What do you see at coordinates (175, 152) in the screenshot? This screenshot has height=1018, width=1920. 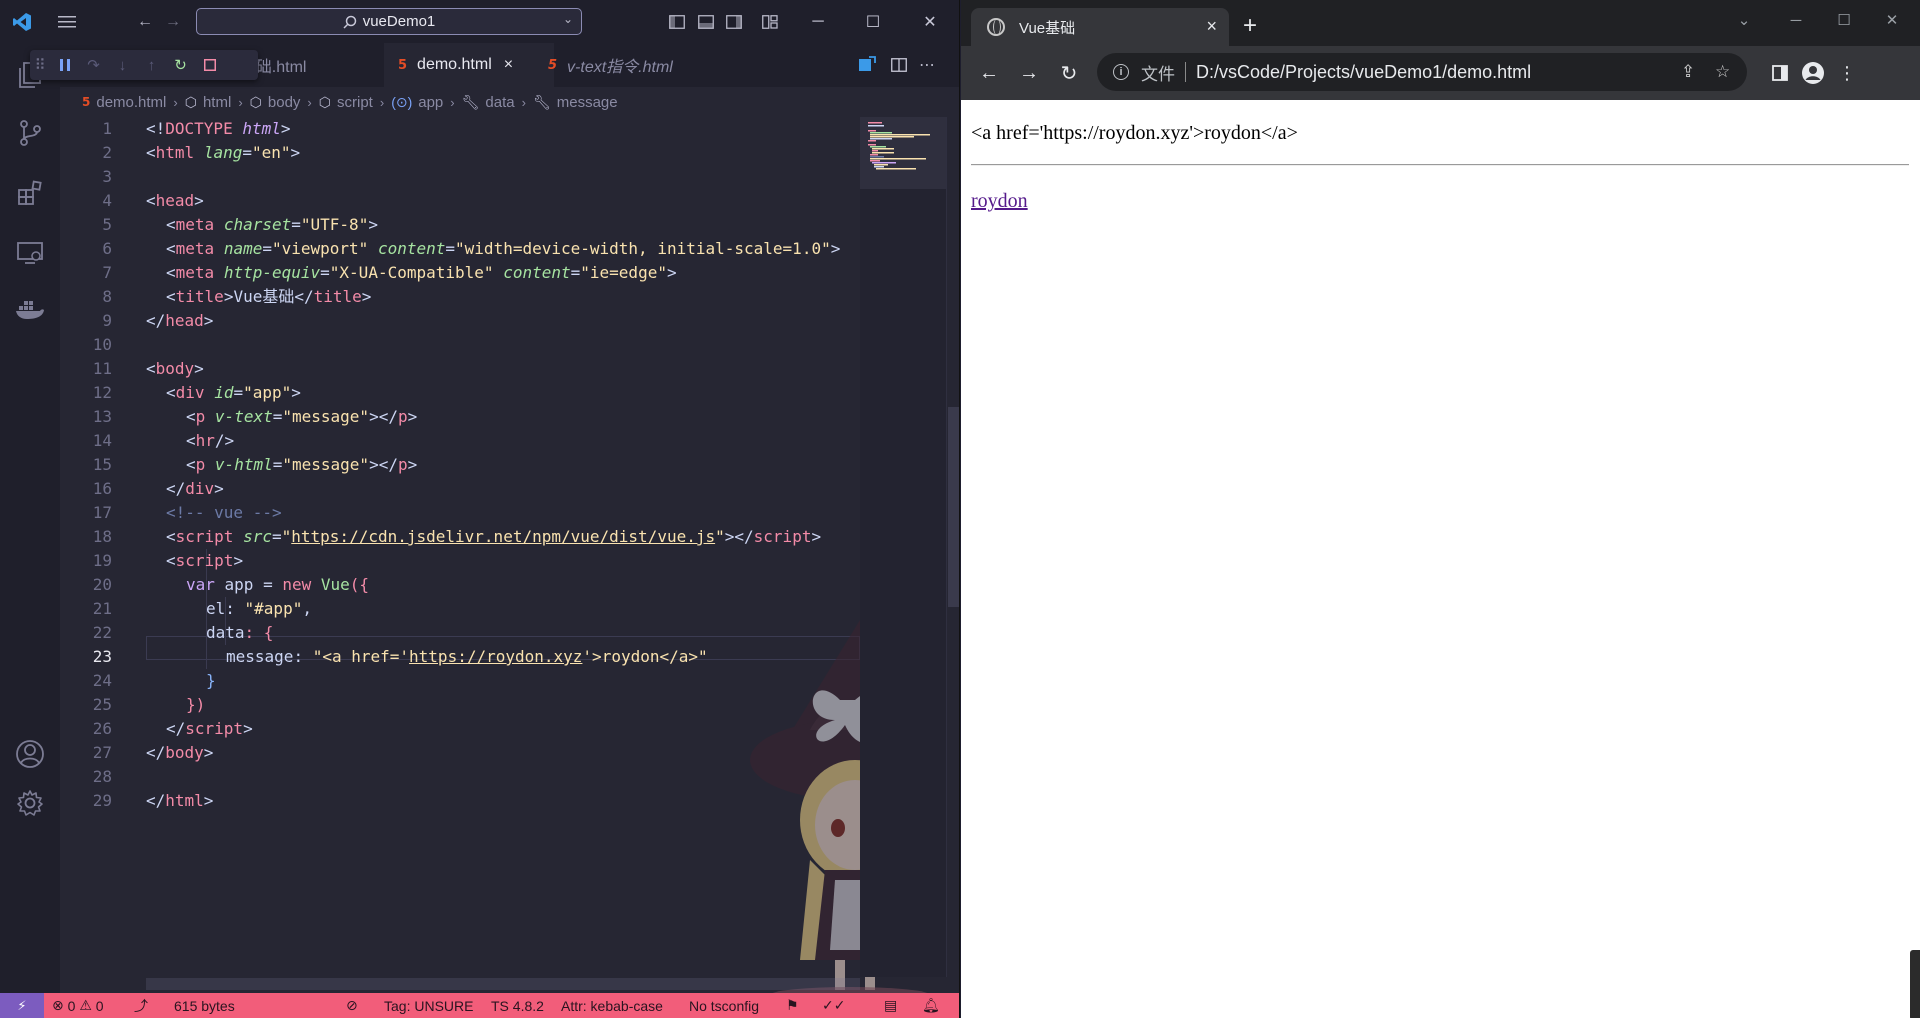 I see `token: html` at bounding box center [175, 152].